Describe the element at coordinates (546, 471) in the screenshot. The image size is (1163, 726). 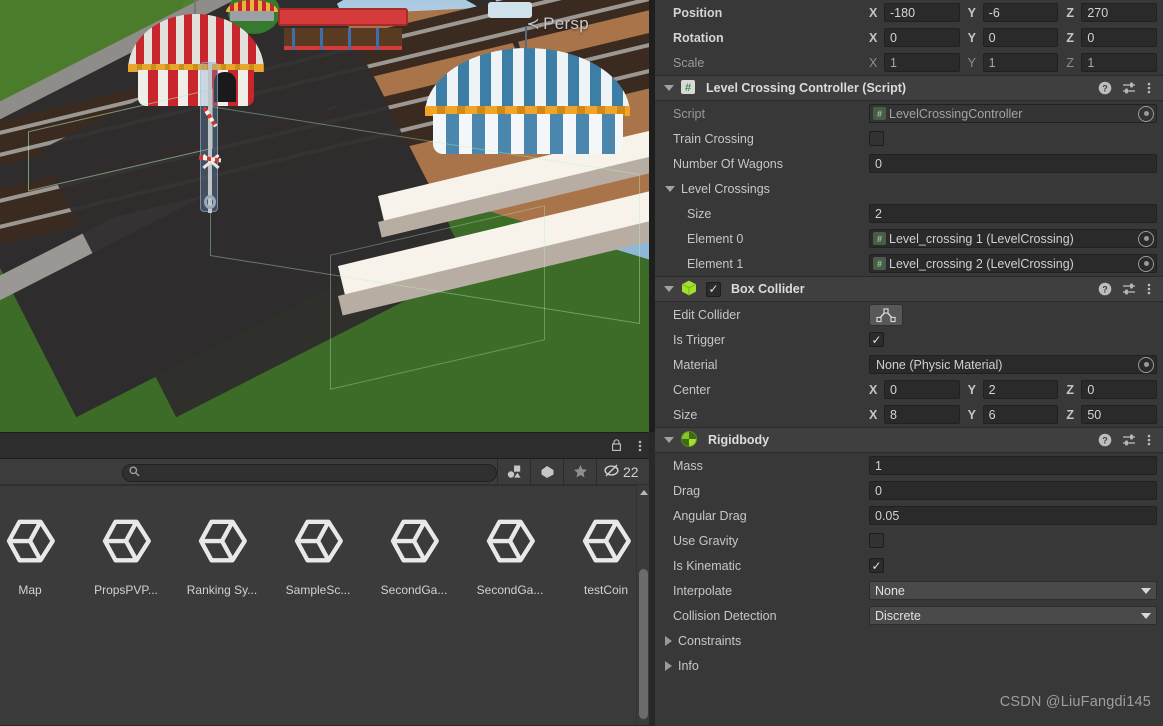
I see `label-filter-icon` at that location.